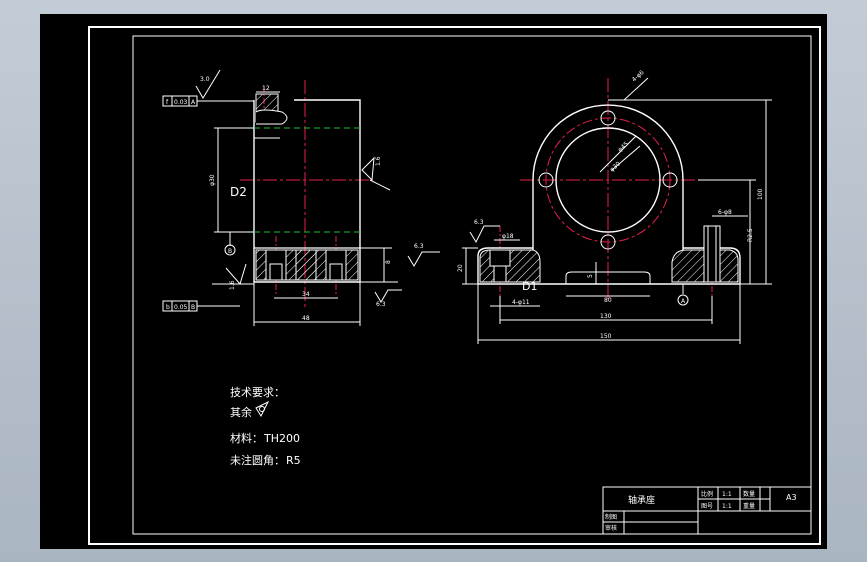 This screenshot has height=562, width=867. Describe the element at coordinates (301, 197) in the screenshot. I see `left-view` at that location.